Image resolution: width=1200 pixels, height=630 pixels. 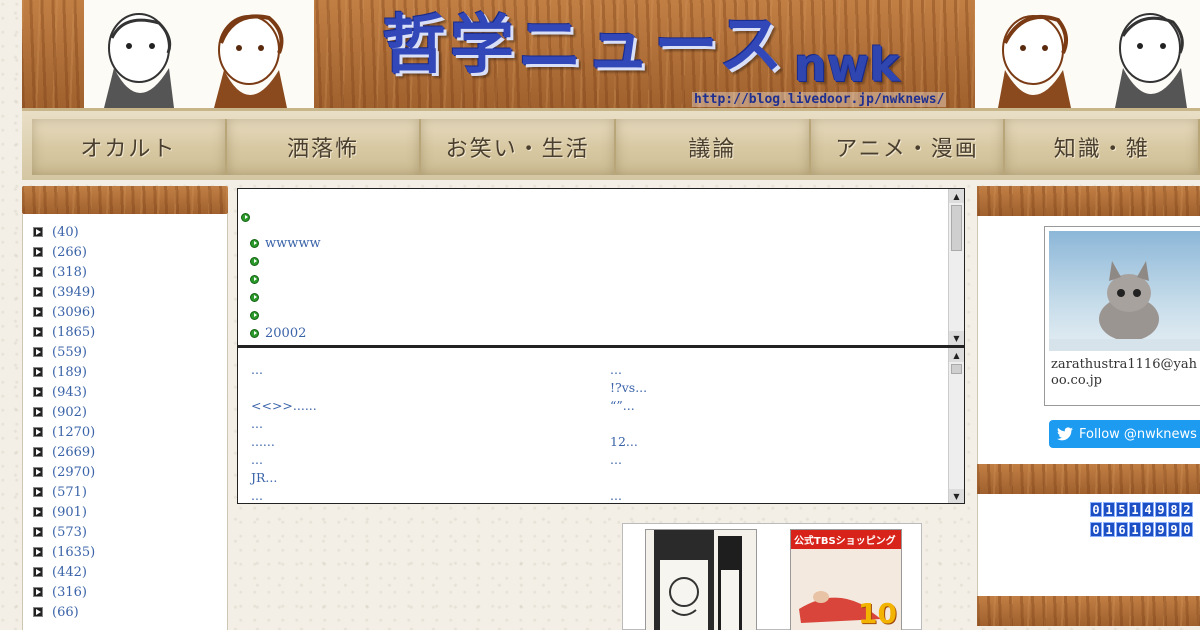 What do you see at coordinates (1174, 509) in the screenshot?
I see `counter-digit: 8` at bounding box center [1174, 509].